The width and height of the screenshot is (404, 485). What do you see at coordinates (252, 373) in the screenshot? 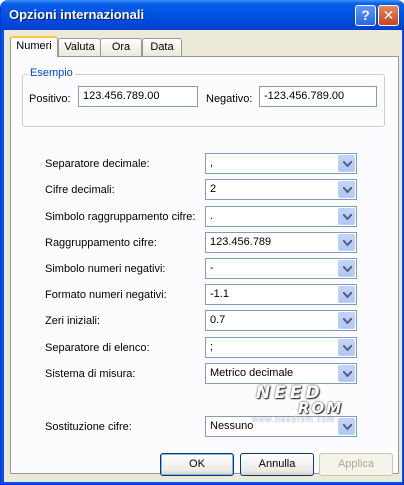
I see `measurement-system-value: Metrico decimale` at bounding box center [252, 373].